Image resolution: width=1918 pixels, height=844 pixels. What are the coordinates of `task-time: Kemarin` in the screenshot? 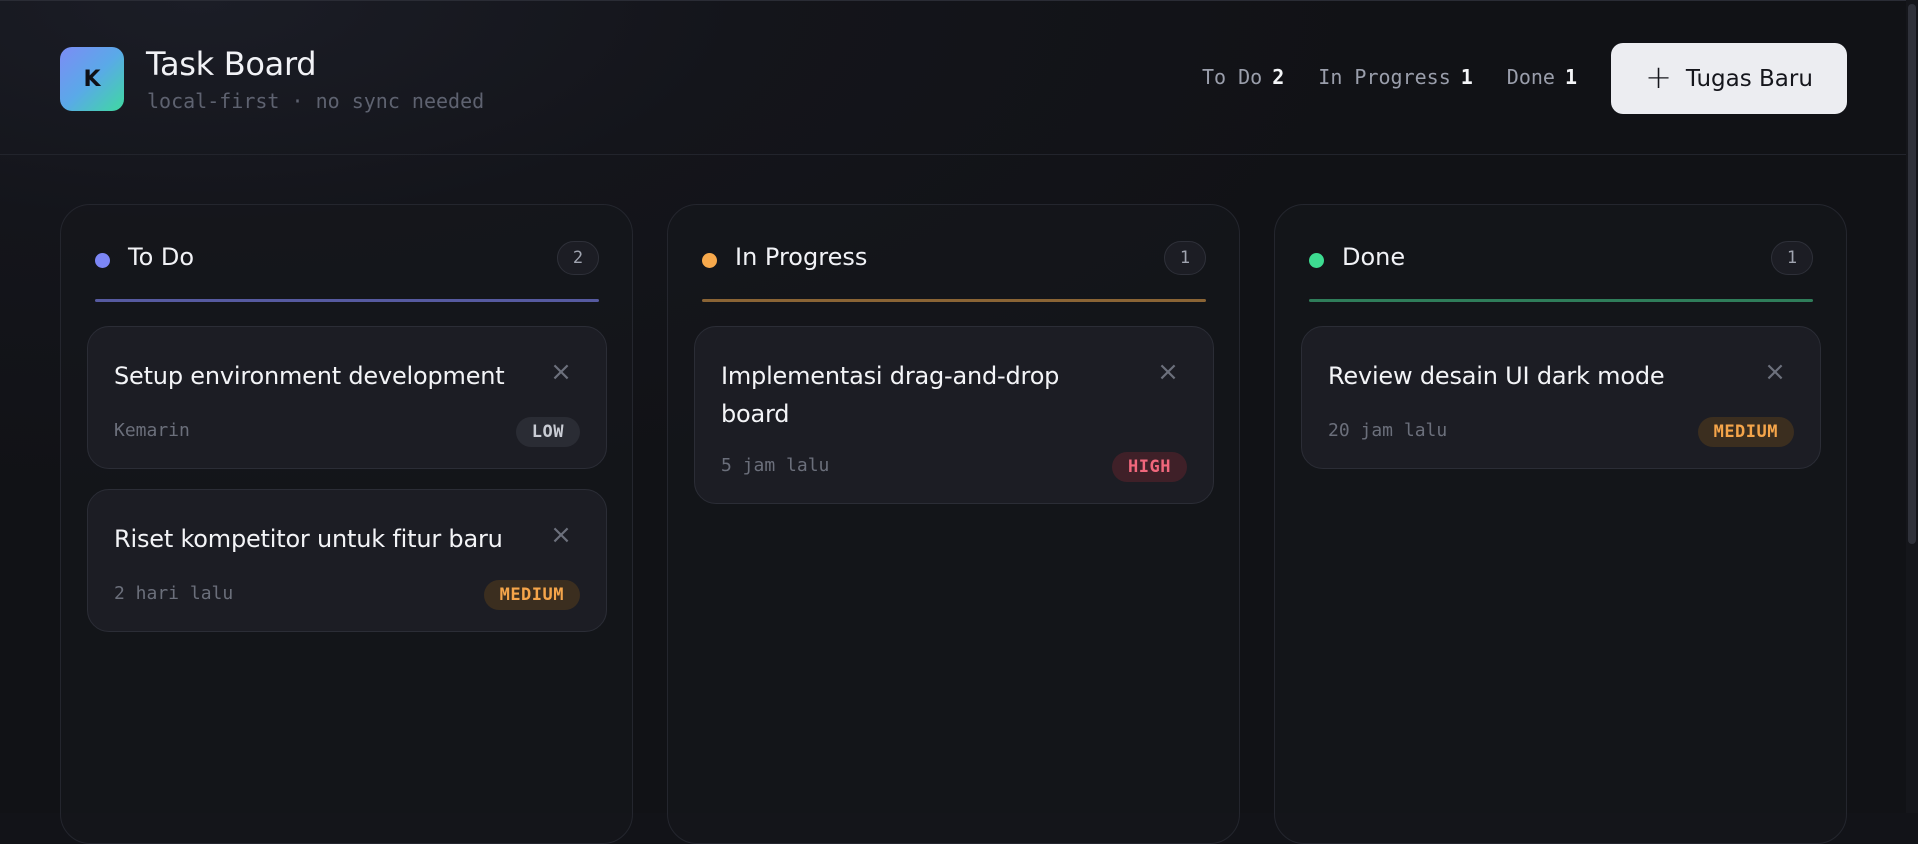 It's located at (152, 430).